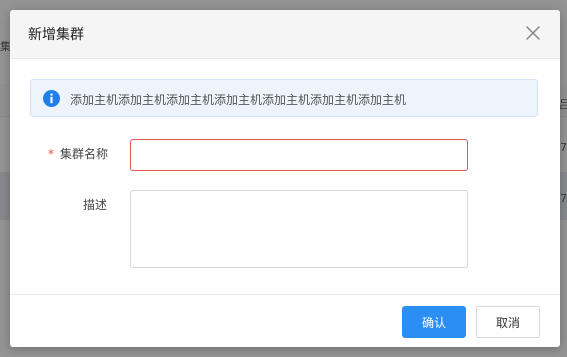 The image size is (567, 357). I want to click on cluster-name-label: * 集群名称, so click(78, 153).